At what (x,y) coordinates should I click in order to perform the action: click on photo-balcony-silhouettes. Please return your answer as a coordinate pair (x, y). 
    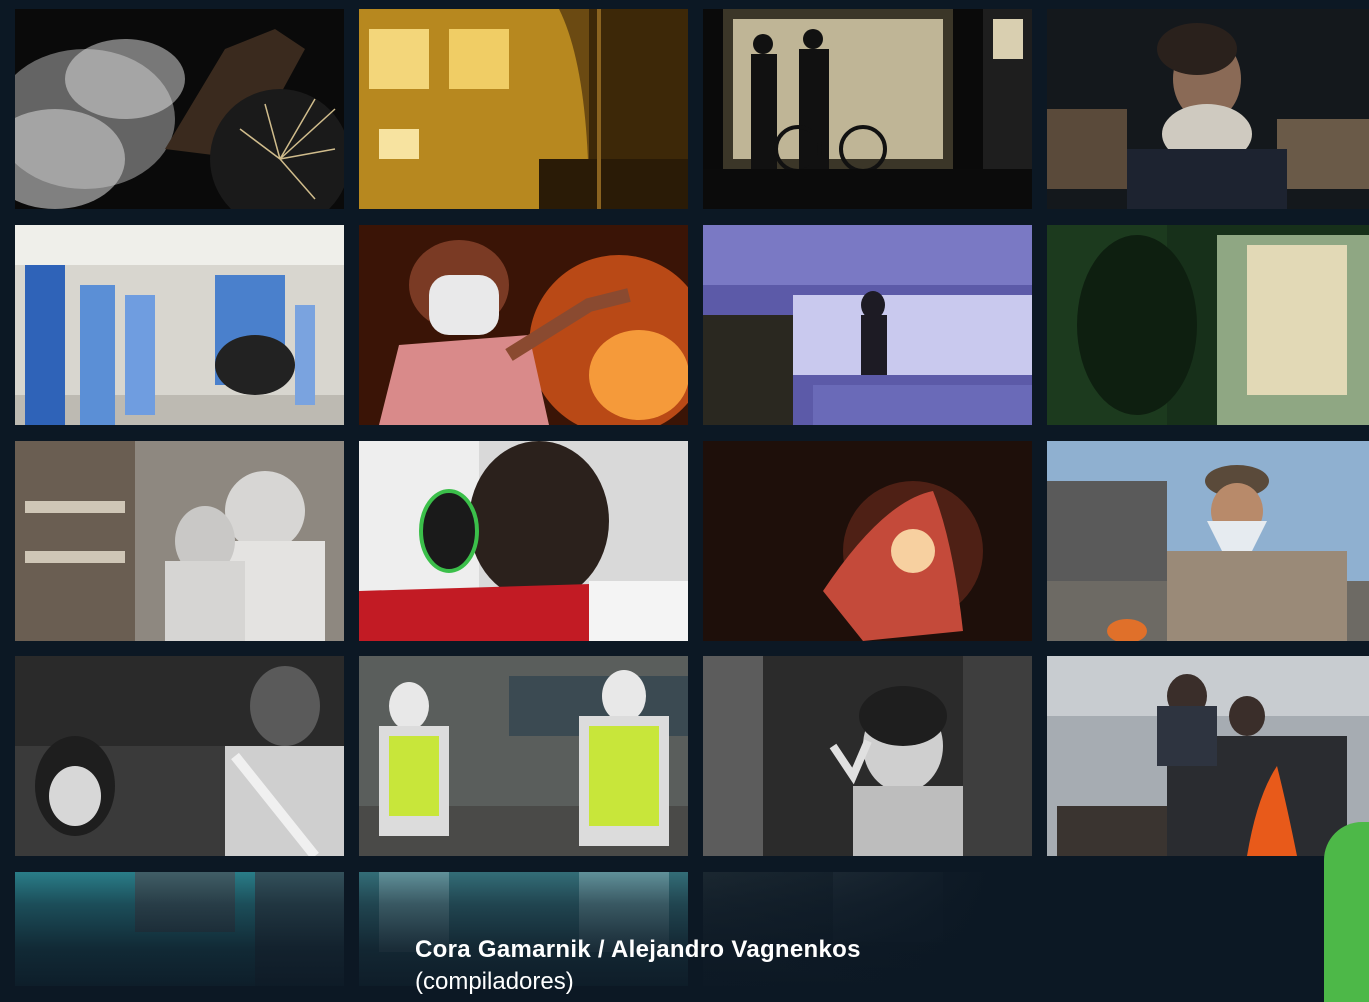
    Looking at the image, I should click on (867, 109).